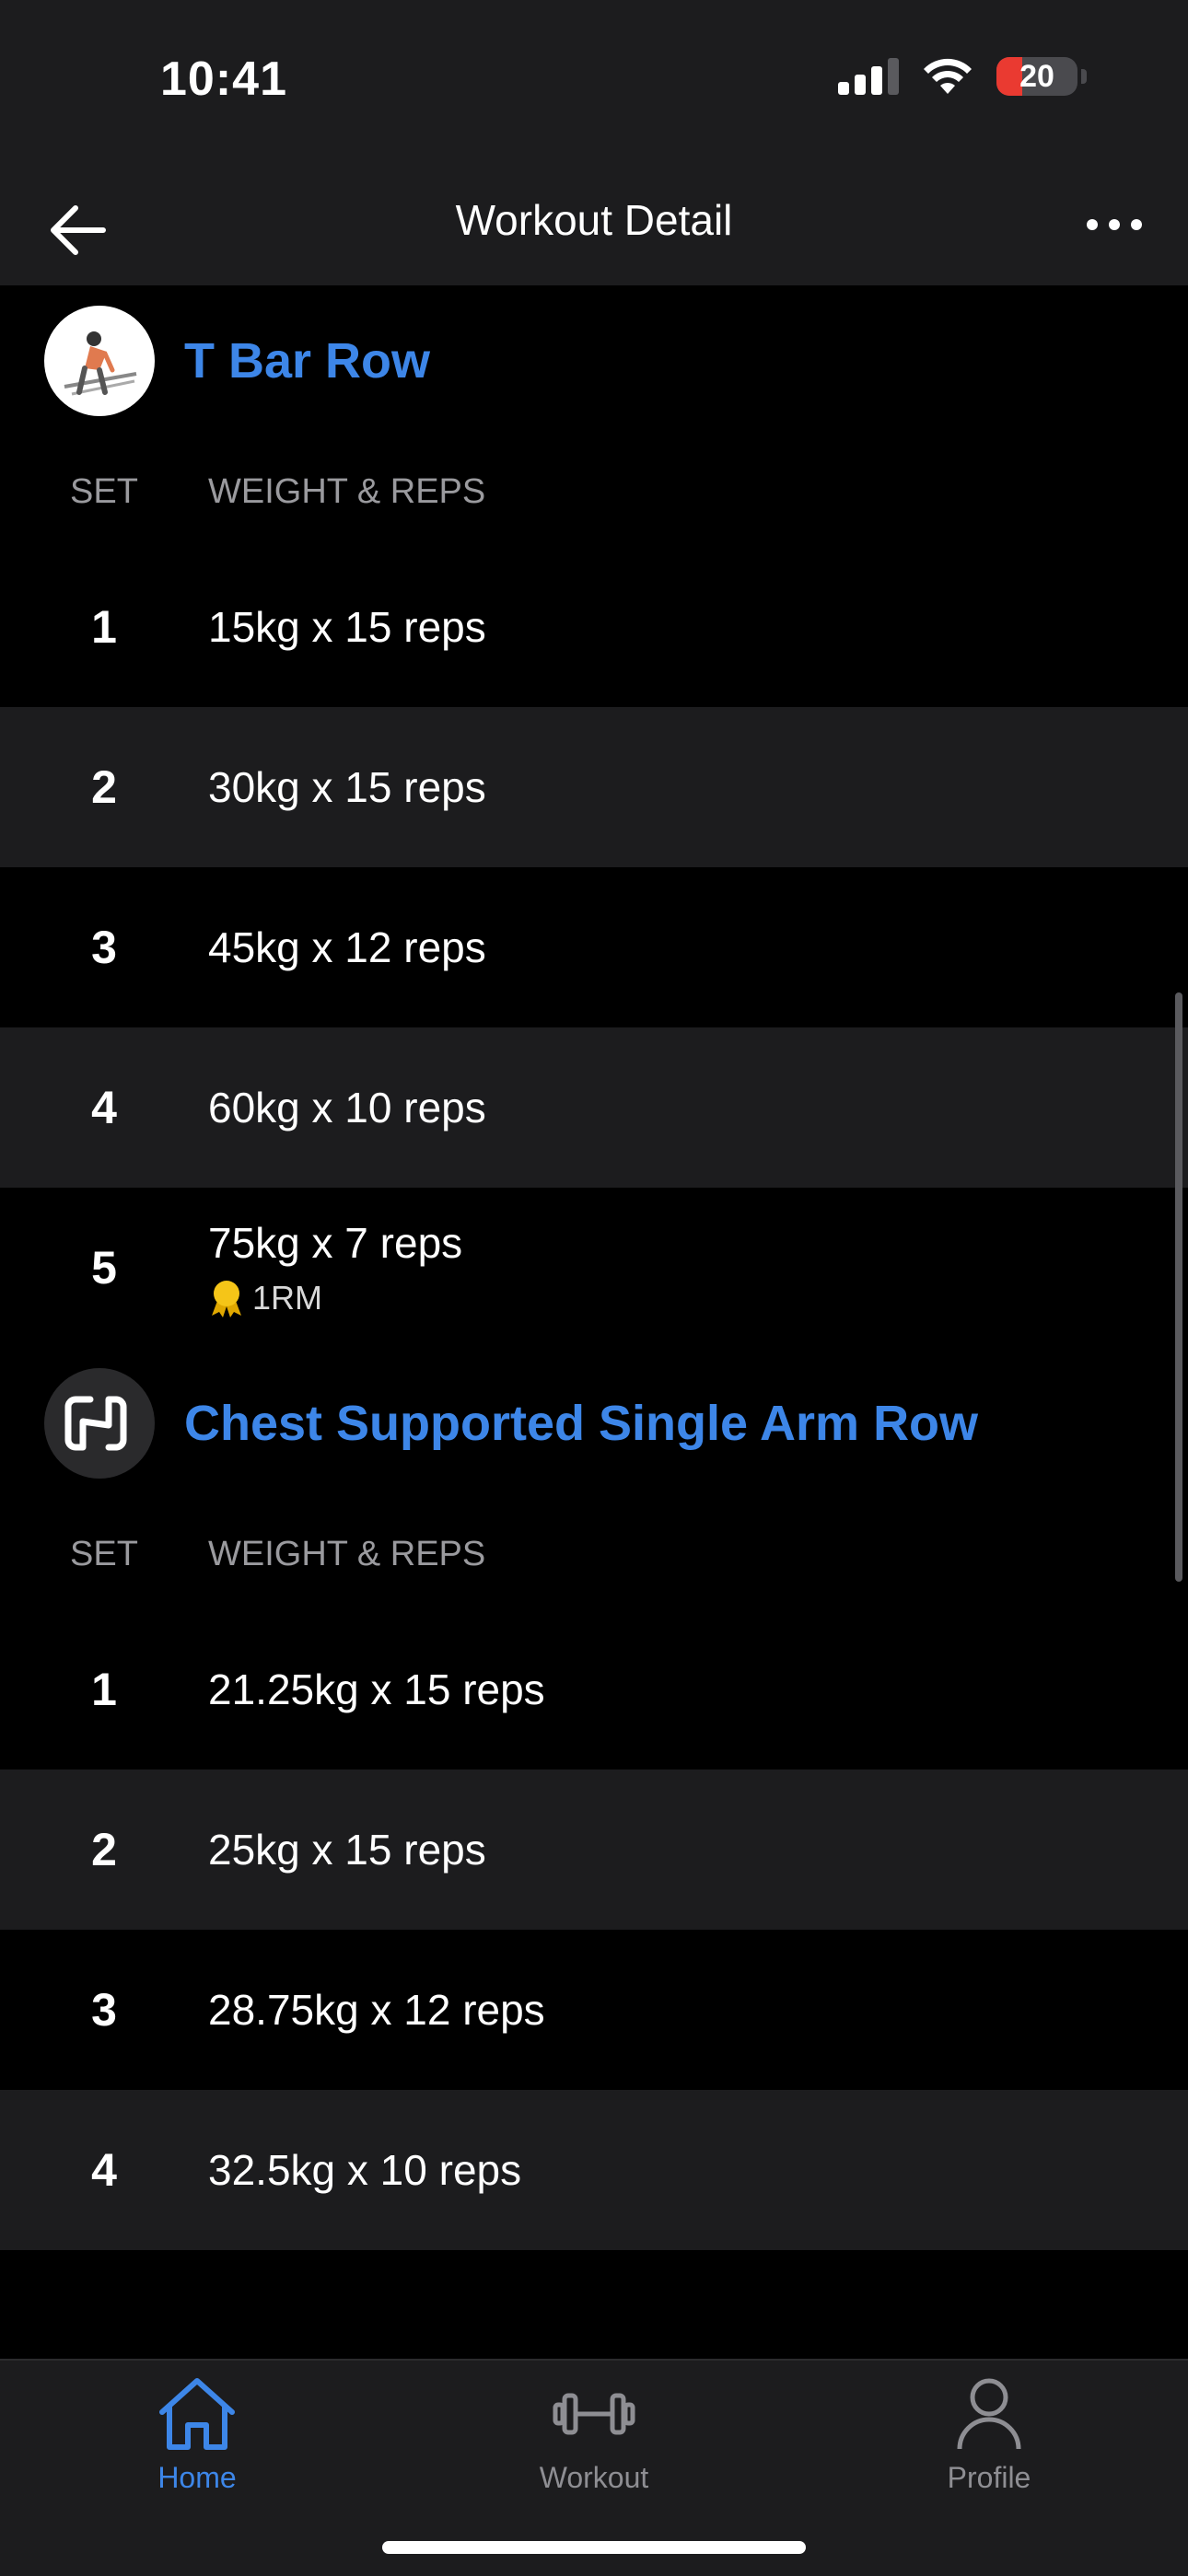  What do you see at coordinates (594, 627) in the screenshot?
I see `set-row: 1 15kg x 15 reps` at bounding box center [594, 627].